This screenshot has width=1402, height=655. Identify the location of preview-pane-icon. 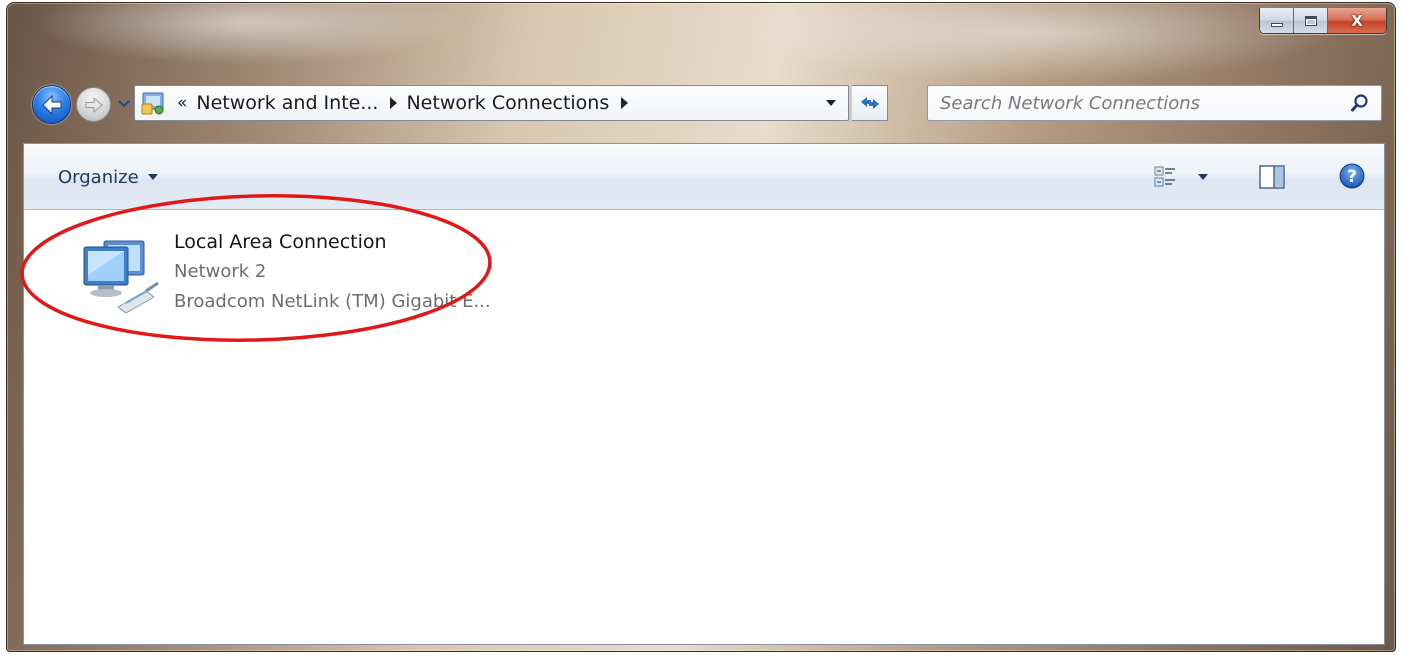
(1272, 177).